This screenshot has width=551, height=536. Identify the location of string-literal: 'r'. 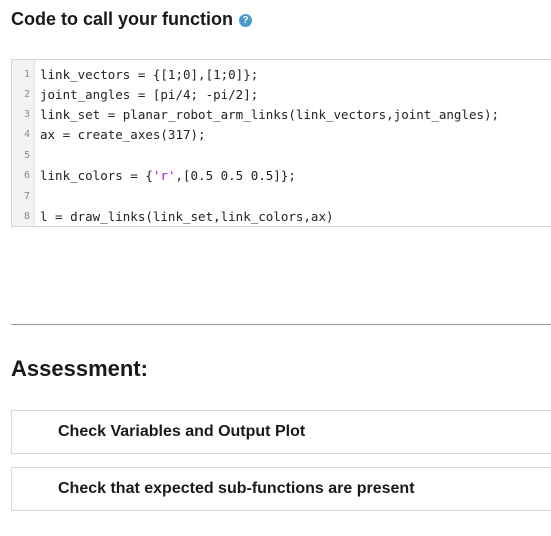
(164, 175).